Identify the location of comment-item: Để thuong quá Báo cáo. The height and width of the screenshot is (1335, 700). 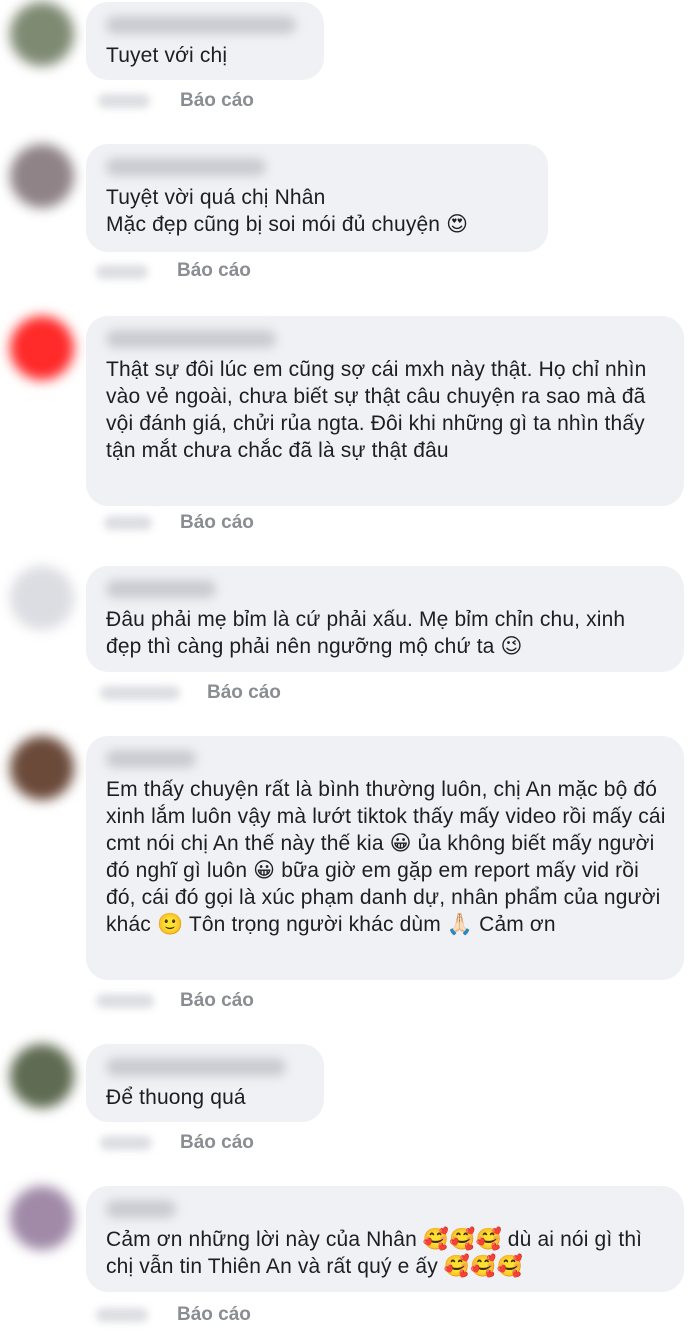
(350, 1100).